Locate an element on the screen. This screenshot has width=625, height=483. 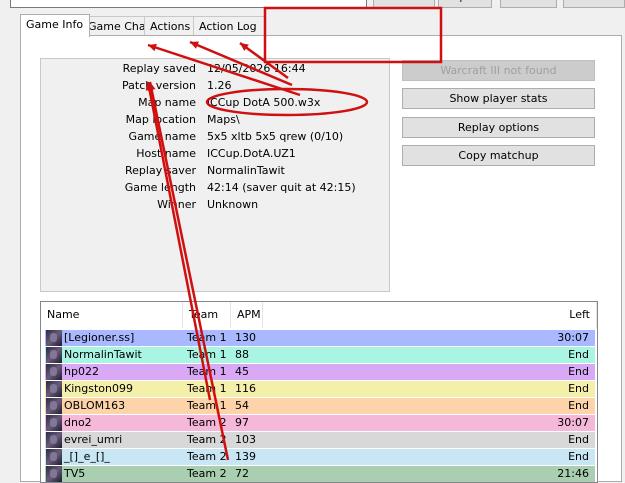
table-row: [Legioner.ss] Team 1 130 30:07 is located at coordinates (320, 338).